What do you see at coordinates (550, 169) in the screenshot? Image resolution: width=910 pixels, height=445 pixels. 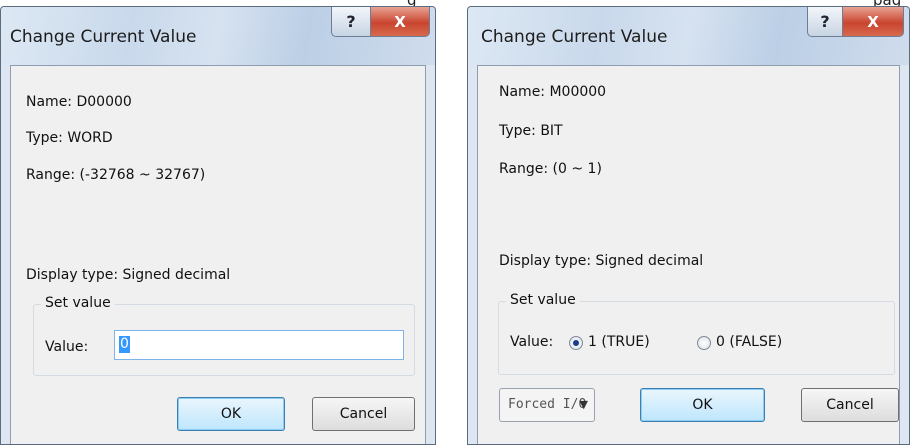 I see `value-range: Range: (0 ~ 1)` at bounding box center [550, 169].